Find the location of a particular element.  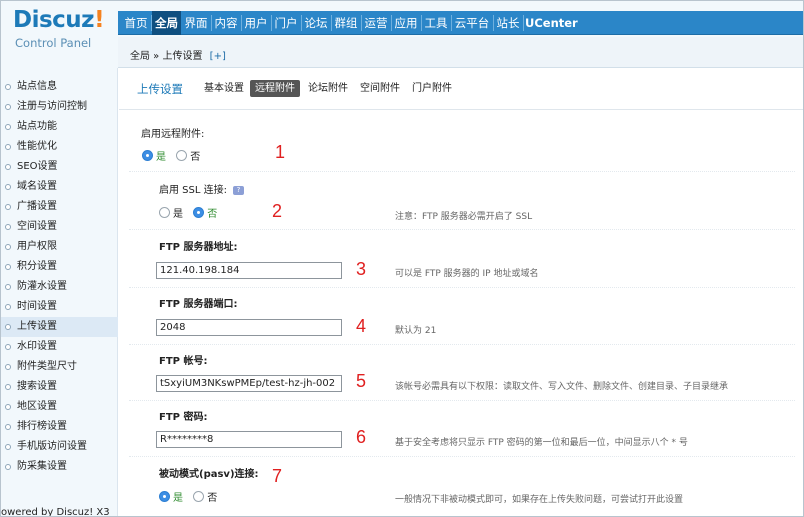

nav-users: 用户 is located at coordinates (256, 23).